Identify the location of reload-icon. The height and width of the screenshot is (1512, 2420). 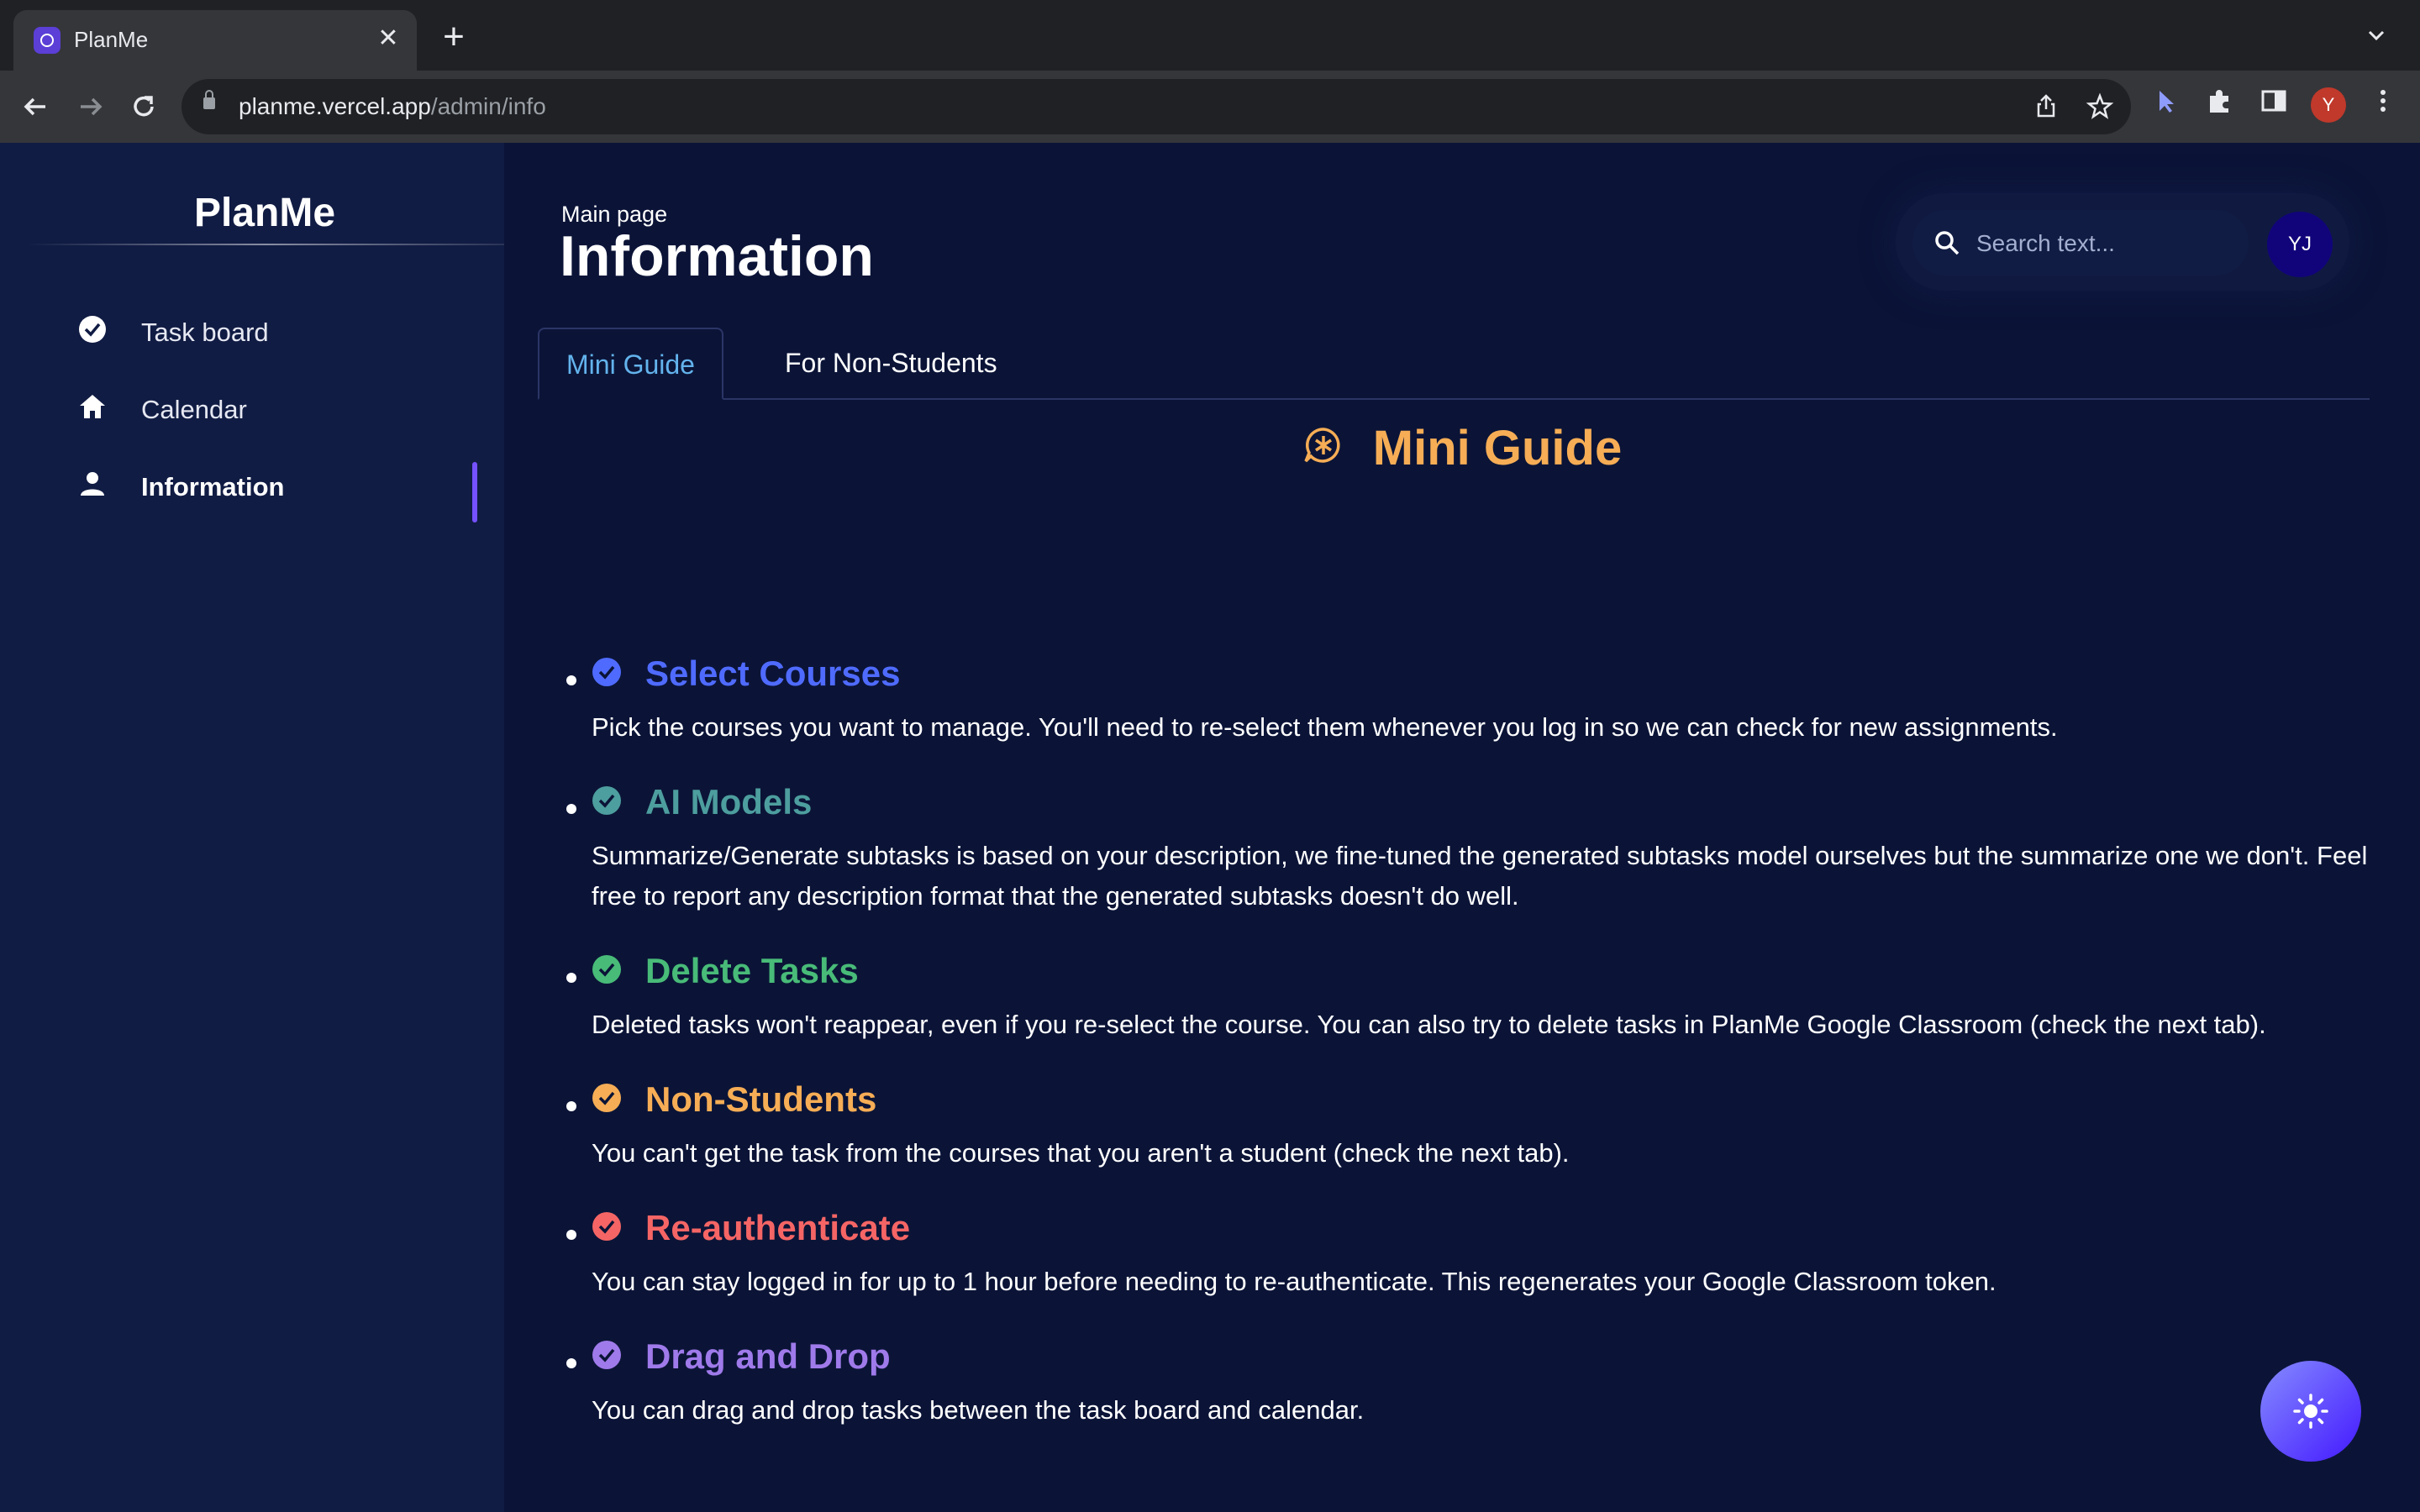
(143, 106).